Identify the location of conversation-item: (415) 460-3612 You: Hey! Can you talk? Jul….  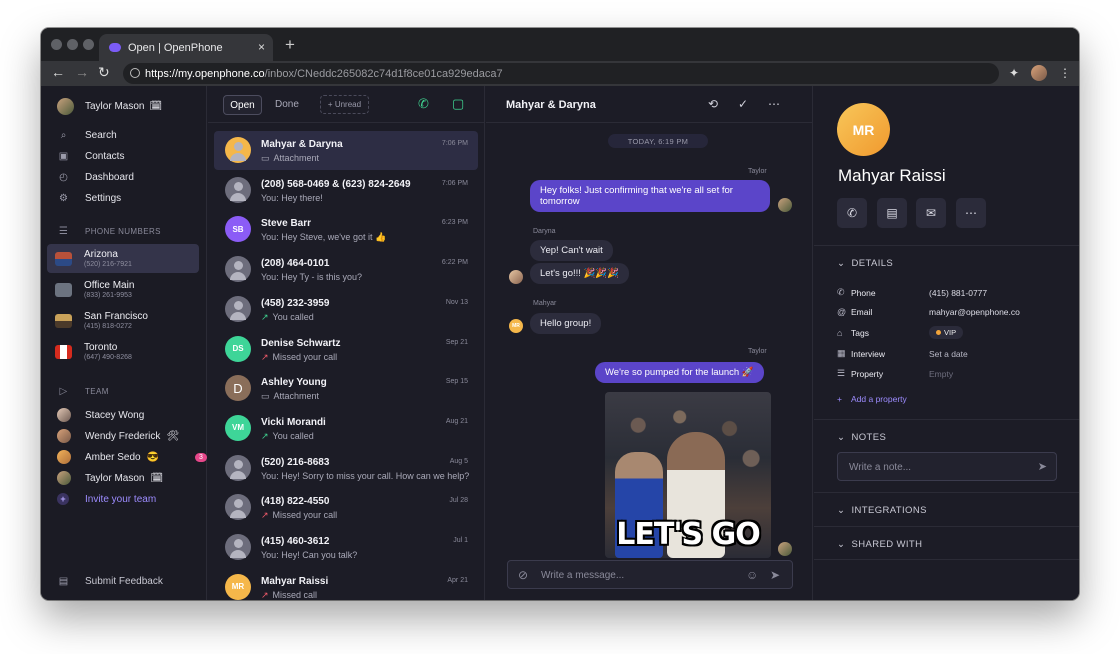
(346, 547).